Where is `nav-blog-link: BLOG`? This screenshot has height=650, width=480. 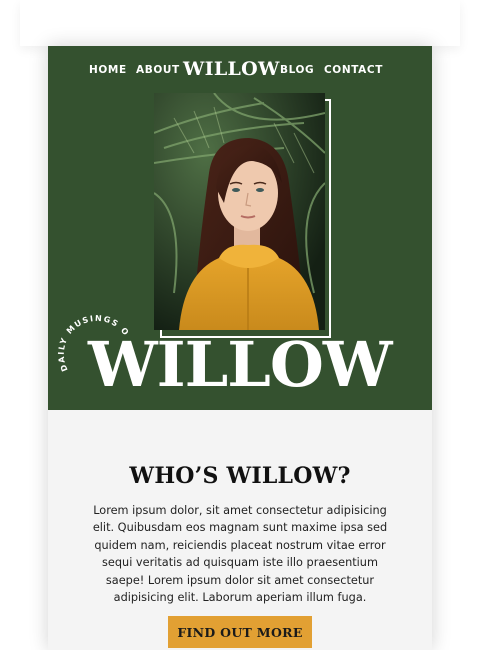
nav-blog-link: BLOG is located at coordinates (297, 70).